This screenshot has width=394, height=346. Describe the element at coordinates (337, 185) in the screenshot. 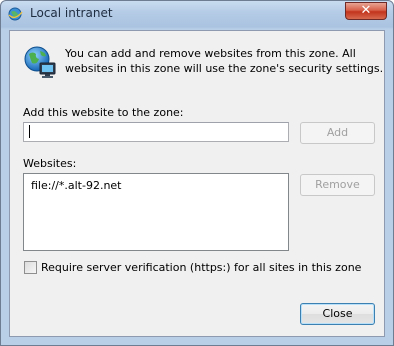

I see `remove-button: Remove` at that location.